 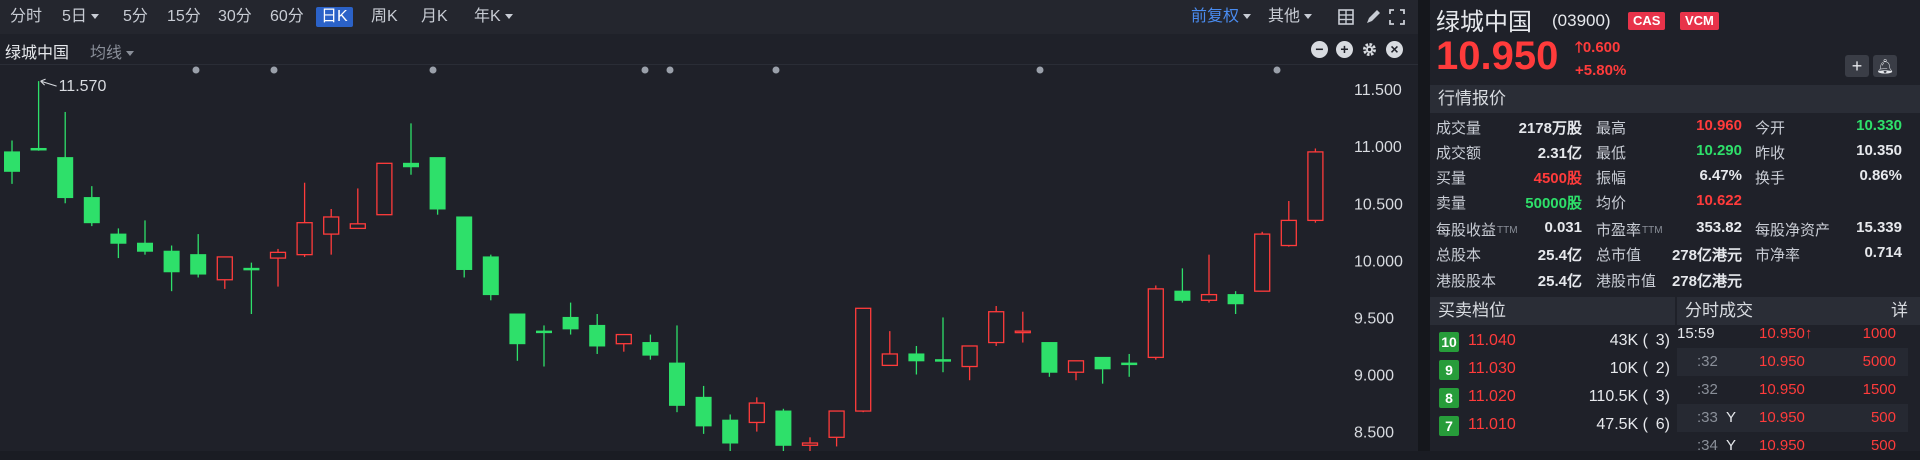 What do you see at coordinates (1466, 281) in the screenshot?
I see `quote-label: 港股股本` at bounding box center [1466, 281].